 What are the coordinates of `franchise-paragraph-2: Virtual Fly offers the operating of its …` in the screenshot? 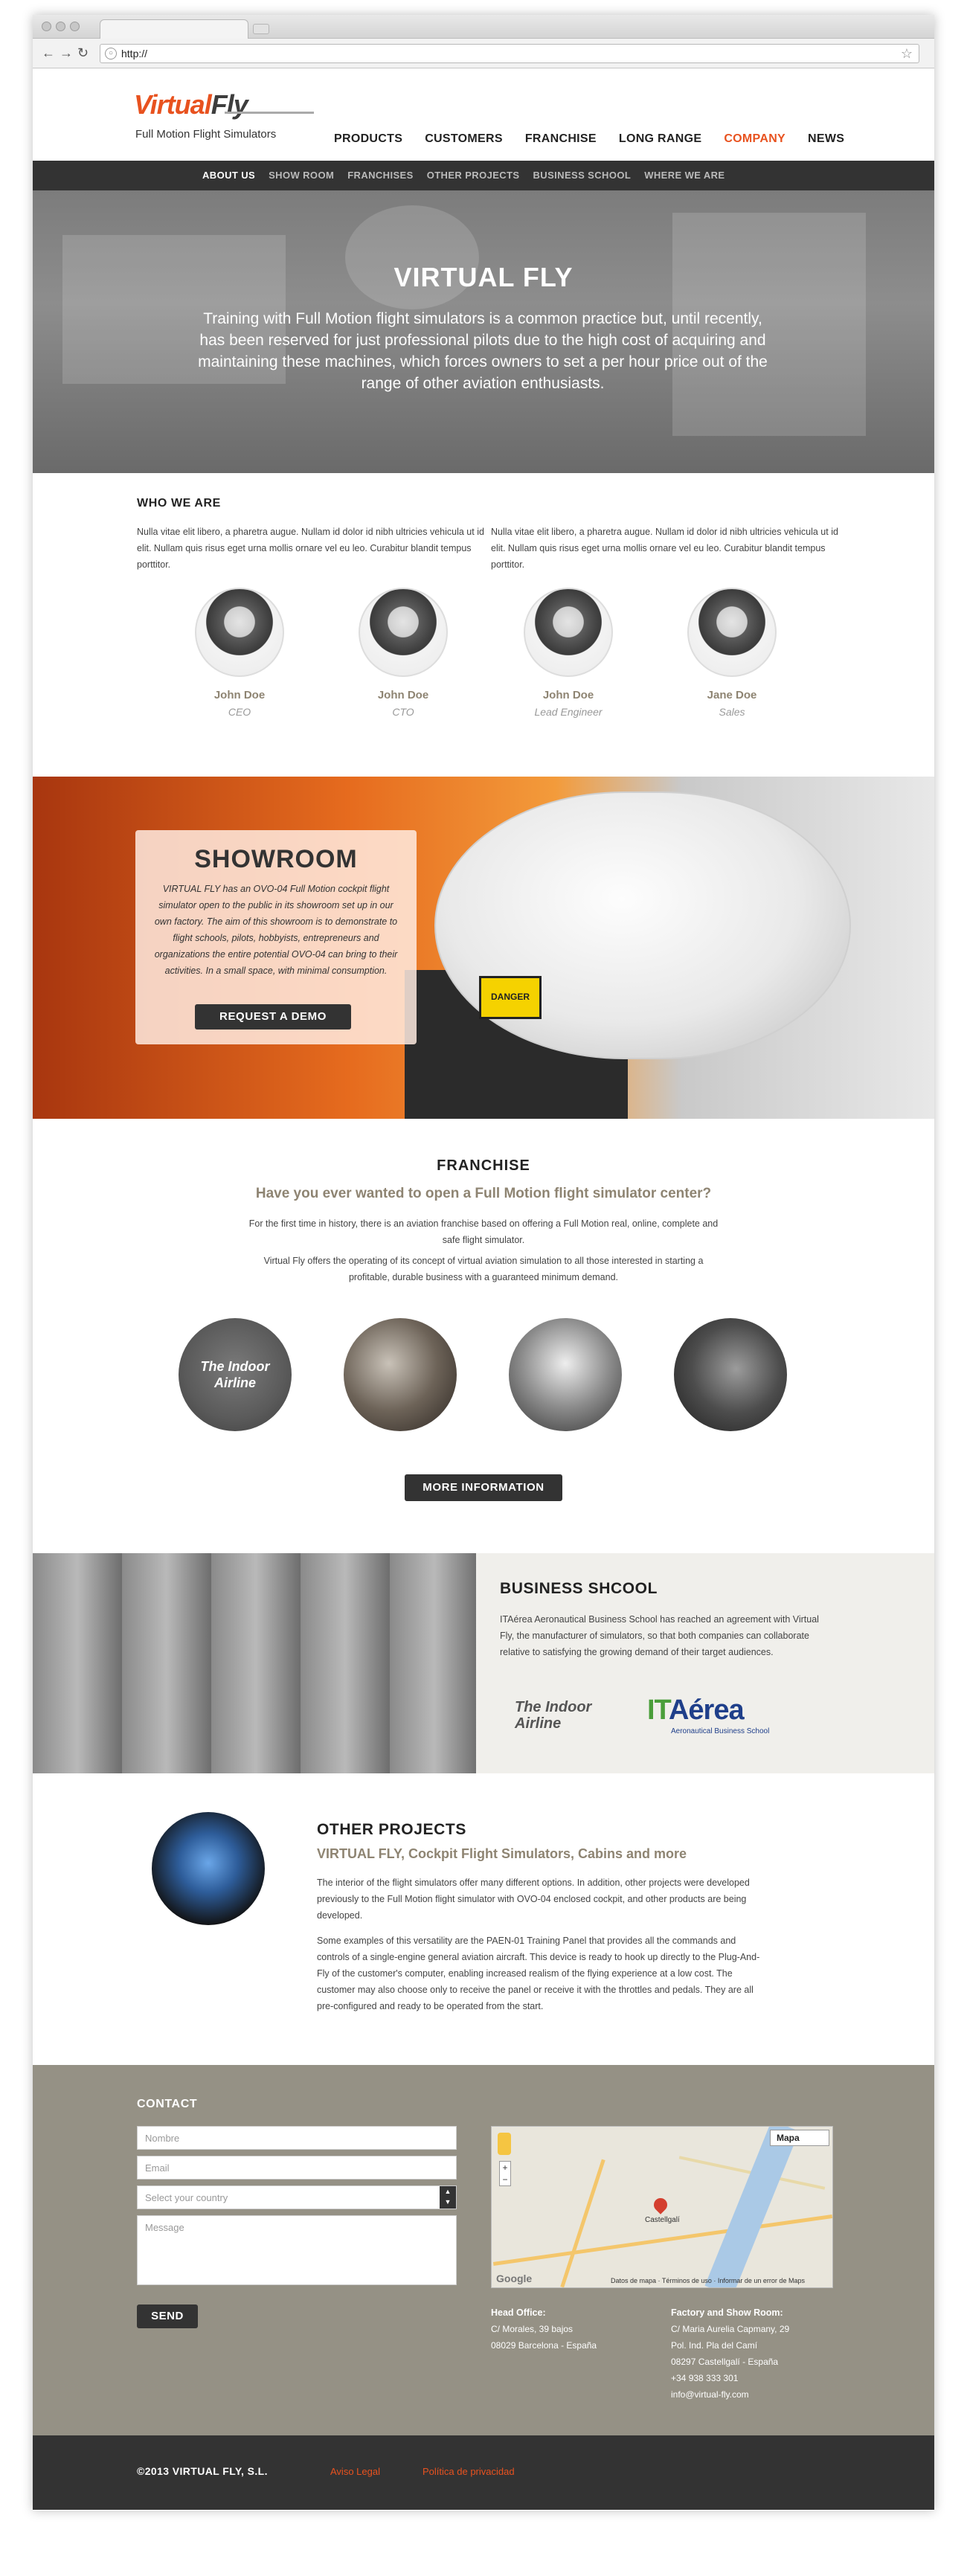 It's located at (483, 1269).